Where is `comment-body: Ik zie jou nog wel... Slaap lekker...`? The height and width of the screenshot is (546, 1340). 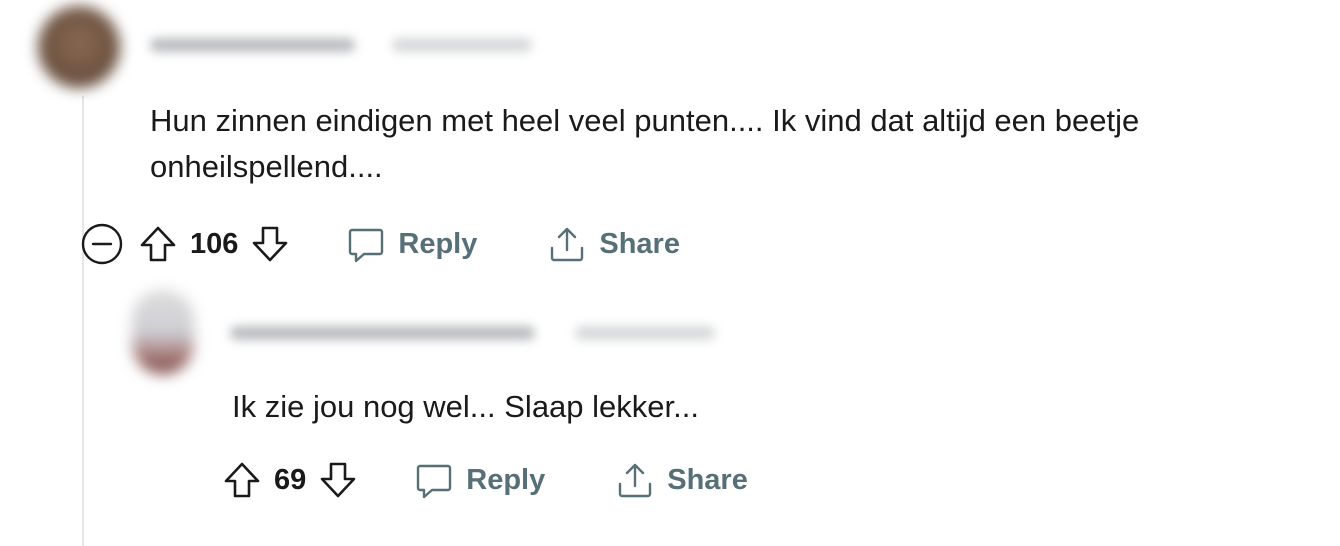
comment-body: Ik zie jou nog wel... Slaap lekker... is located at coordinates (465, 406).